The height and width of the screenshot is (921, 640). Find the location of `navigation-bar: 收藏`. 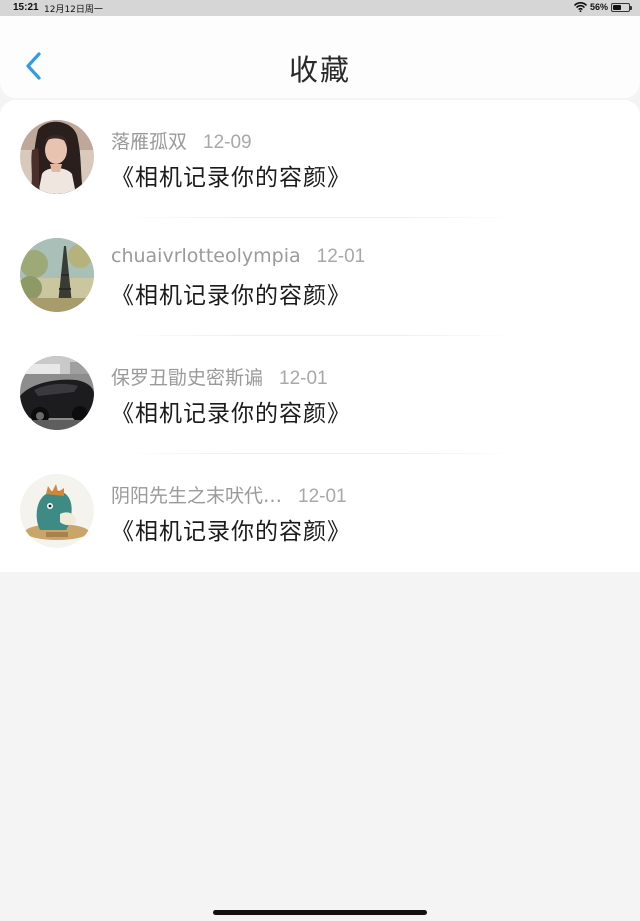

navigation-bar: 收藏 is located at coordinates (320, 57).